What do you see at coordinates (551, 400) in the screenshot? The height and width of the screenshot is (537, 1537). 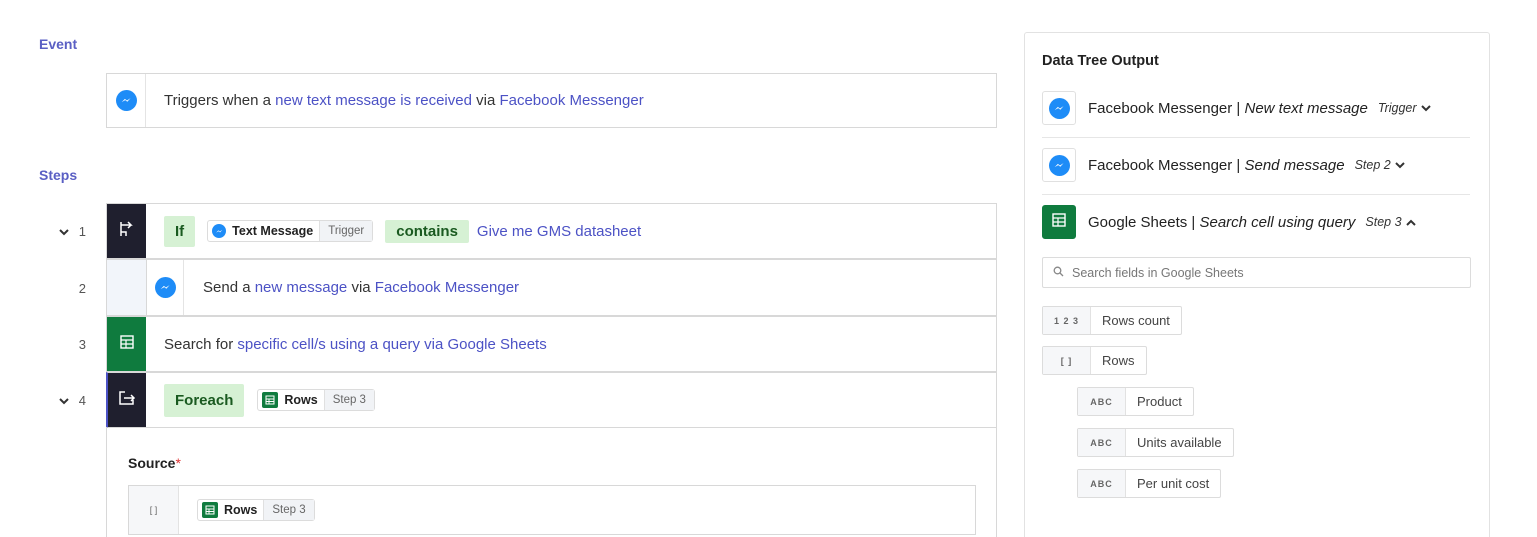 I see `step-4-row: Foreach Rows Step 3` at bounding box center [551, 400].